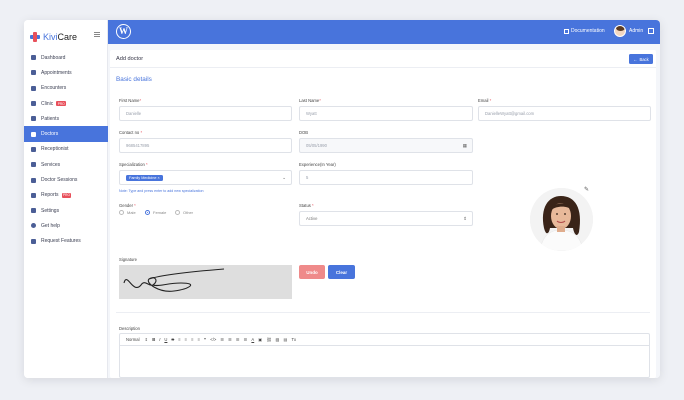 The height and width of the screenshot is (400, 684). What do you see at coordinates (130, 59) in the screenshot?
I see `page-title: Add doctor` at bounding box center [130, 59].